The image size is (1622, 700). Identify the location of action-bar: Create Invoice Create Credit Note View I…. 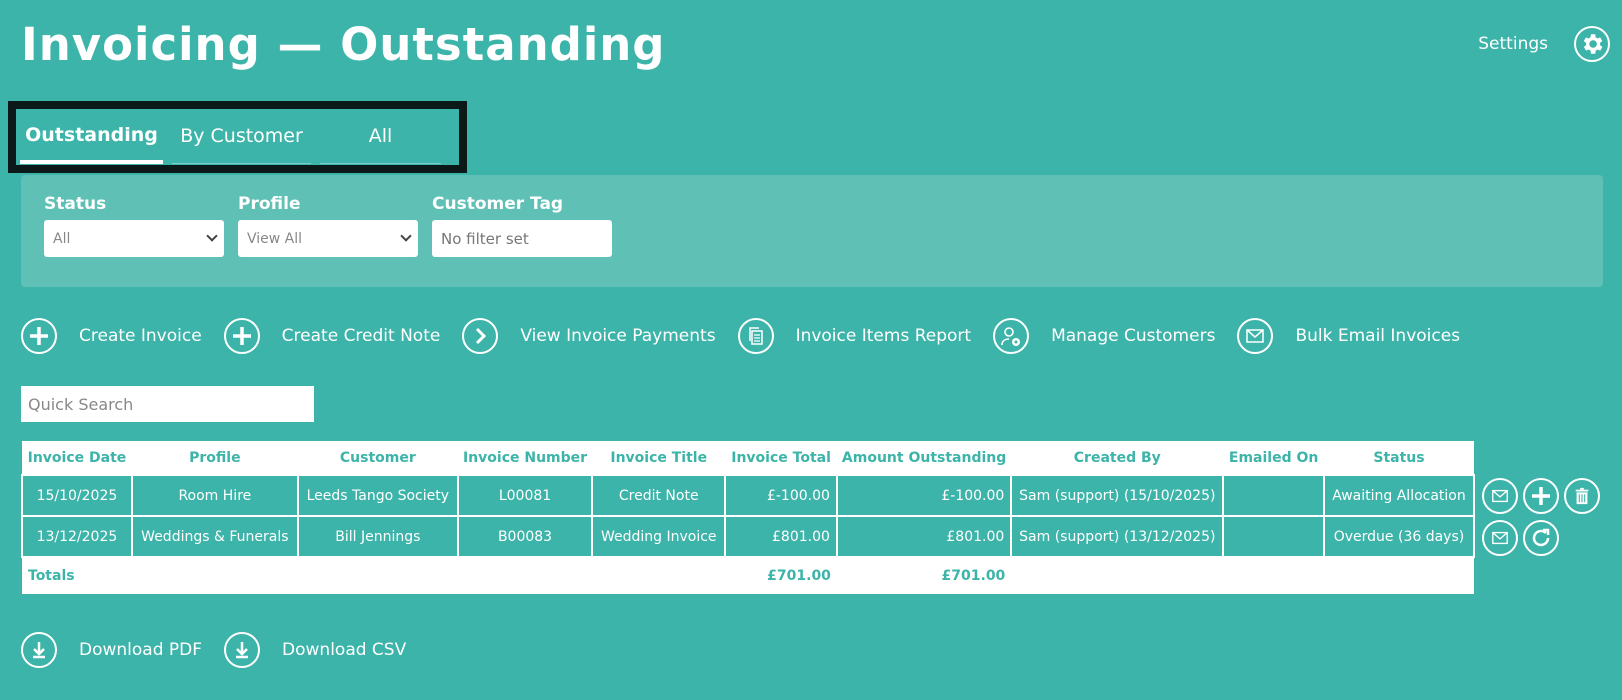
(751, 336).